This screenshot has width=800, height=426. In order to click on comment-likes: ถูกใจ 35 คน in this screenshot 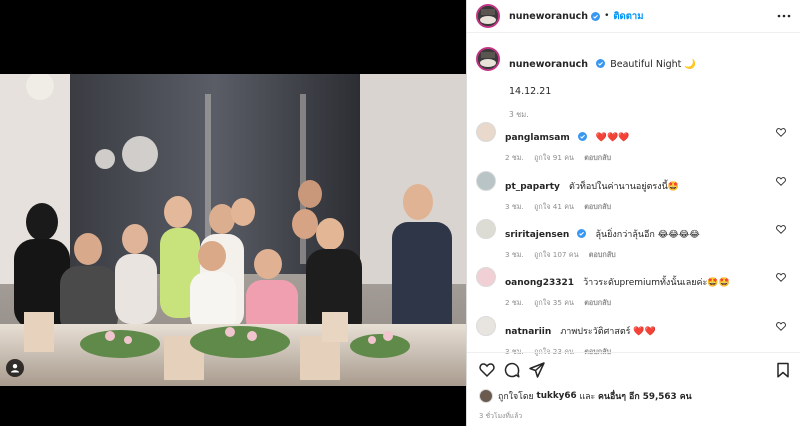, I will do `click(554, 302)`.